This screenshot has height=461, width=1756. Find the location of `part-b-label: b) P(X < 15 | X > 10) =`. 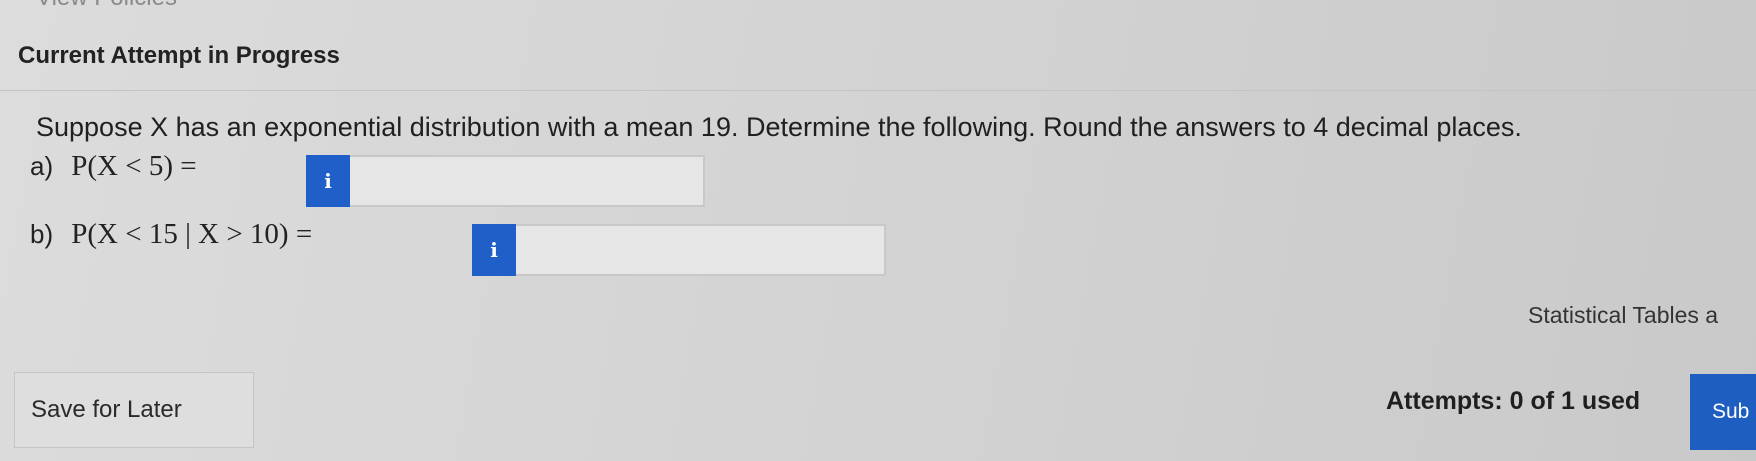

part-b-label: b) P(X < 15 | X > 10) = is located at coordinates (171, 234).